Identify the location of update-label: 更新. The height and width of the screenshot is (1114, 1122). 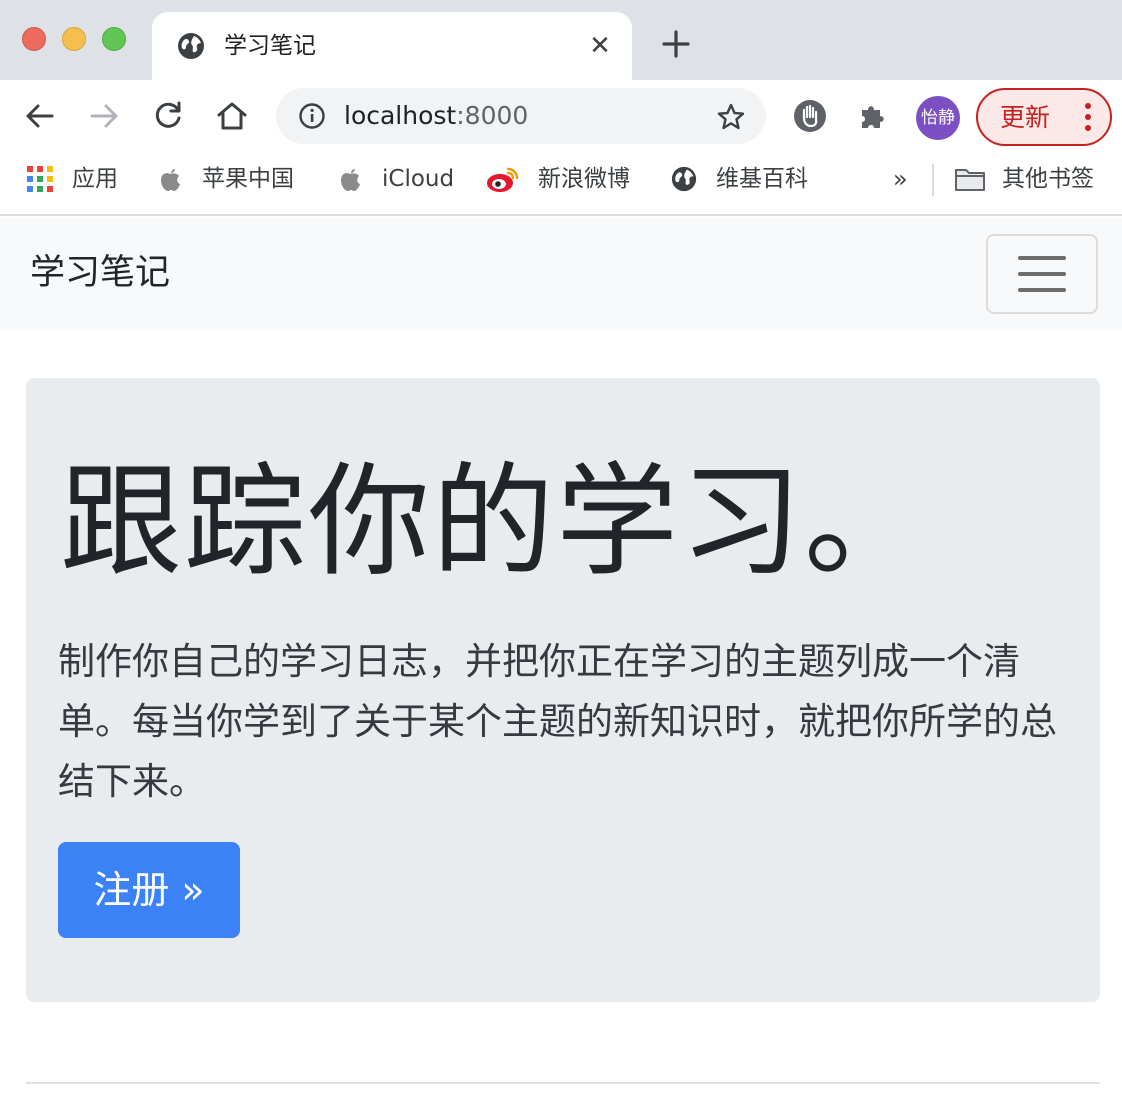
(1025, 117).